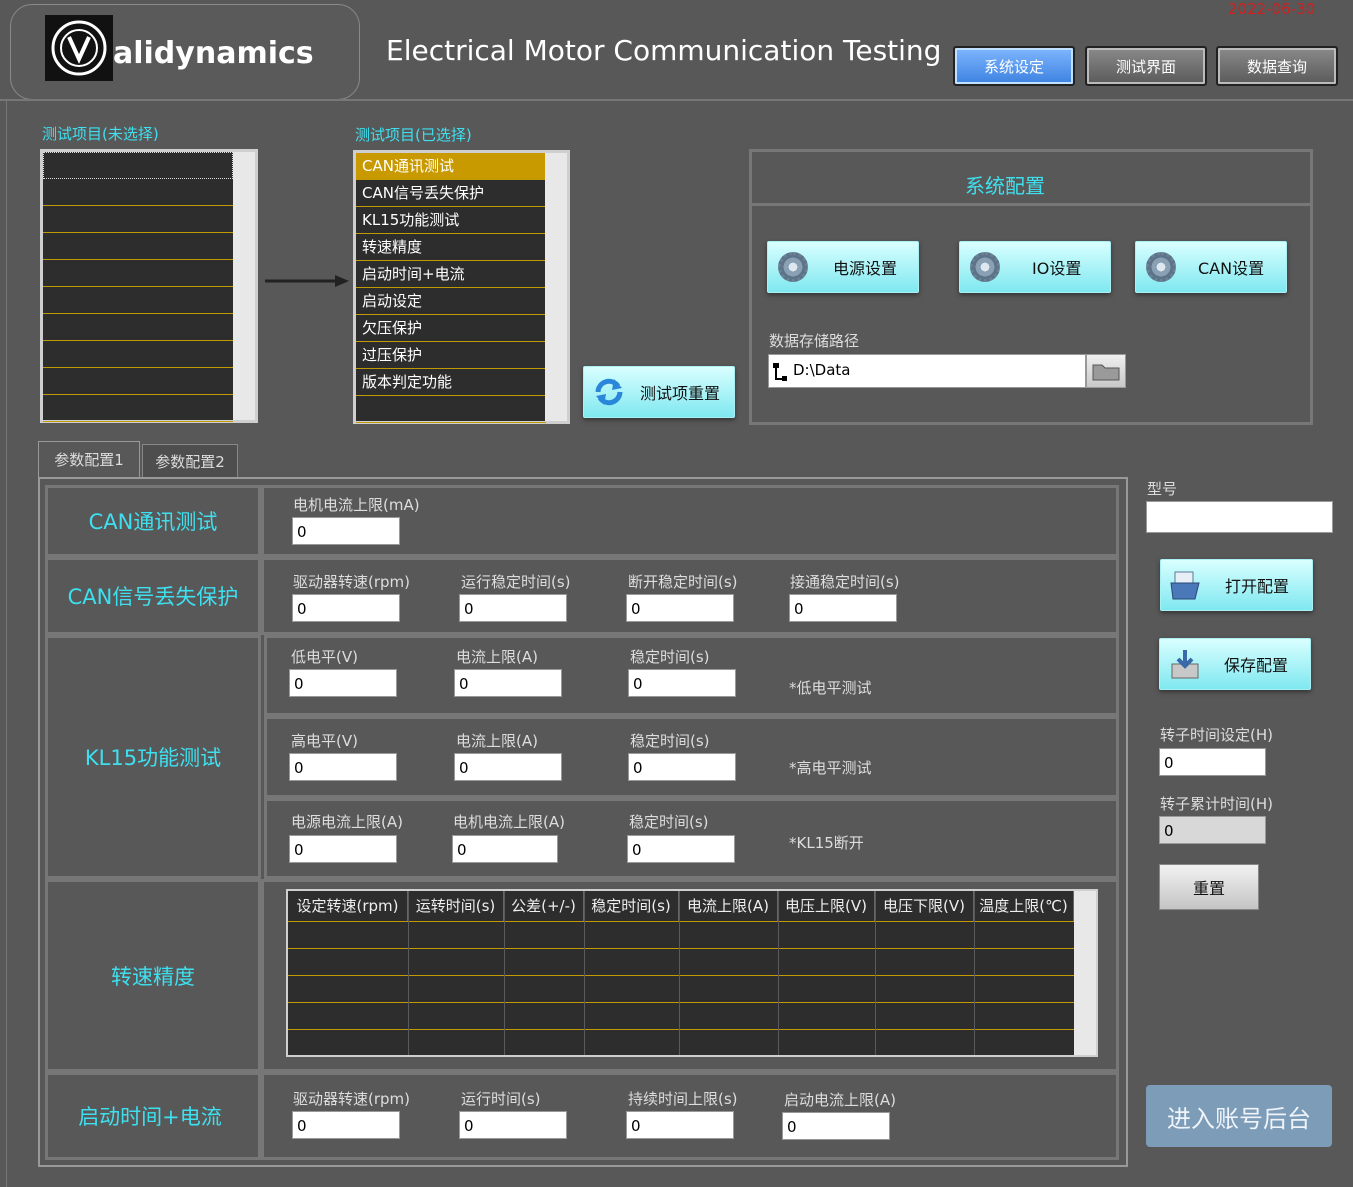 This screenshot has height=1187, width=1353. What do you see at coordinates (680, 608) in the screenshot?
I see `disconnect-stable-time-input: 0` at bounding box center [680, 608].